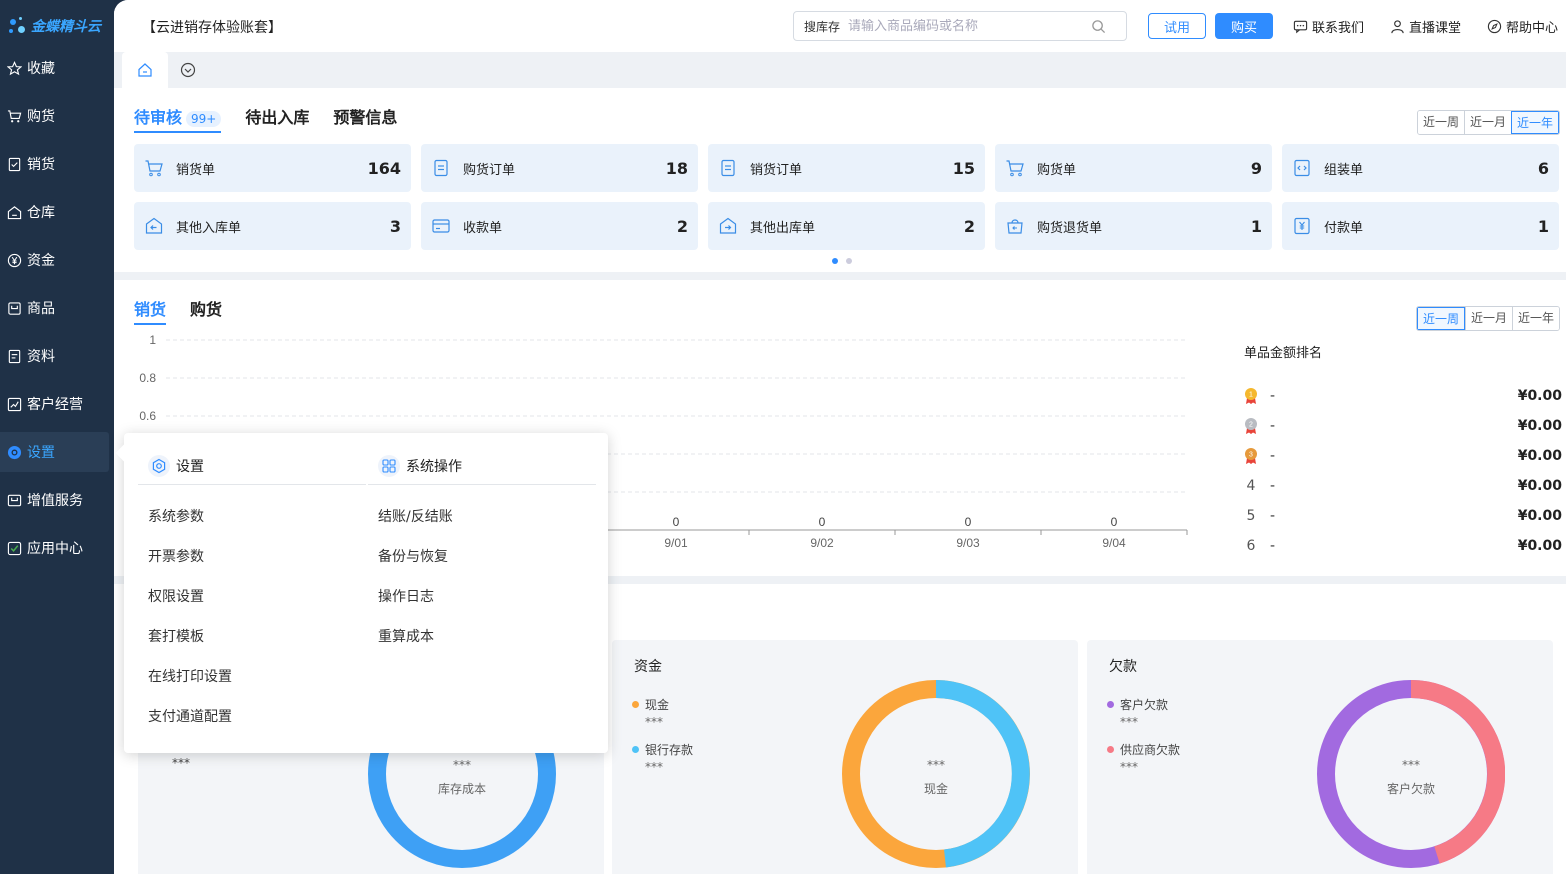 The width and height of the screenshot is (1566, 874). Describe the element at coordinates (1397, 27) in the screenshot. I see `user-icon` at that location.